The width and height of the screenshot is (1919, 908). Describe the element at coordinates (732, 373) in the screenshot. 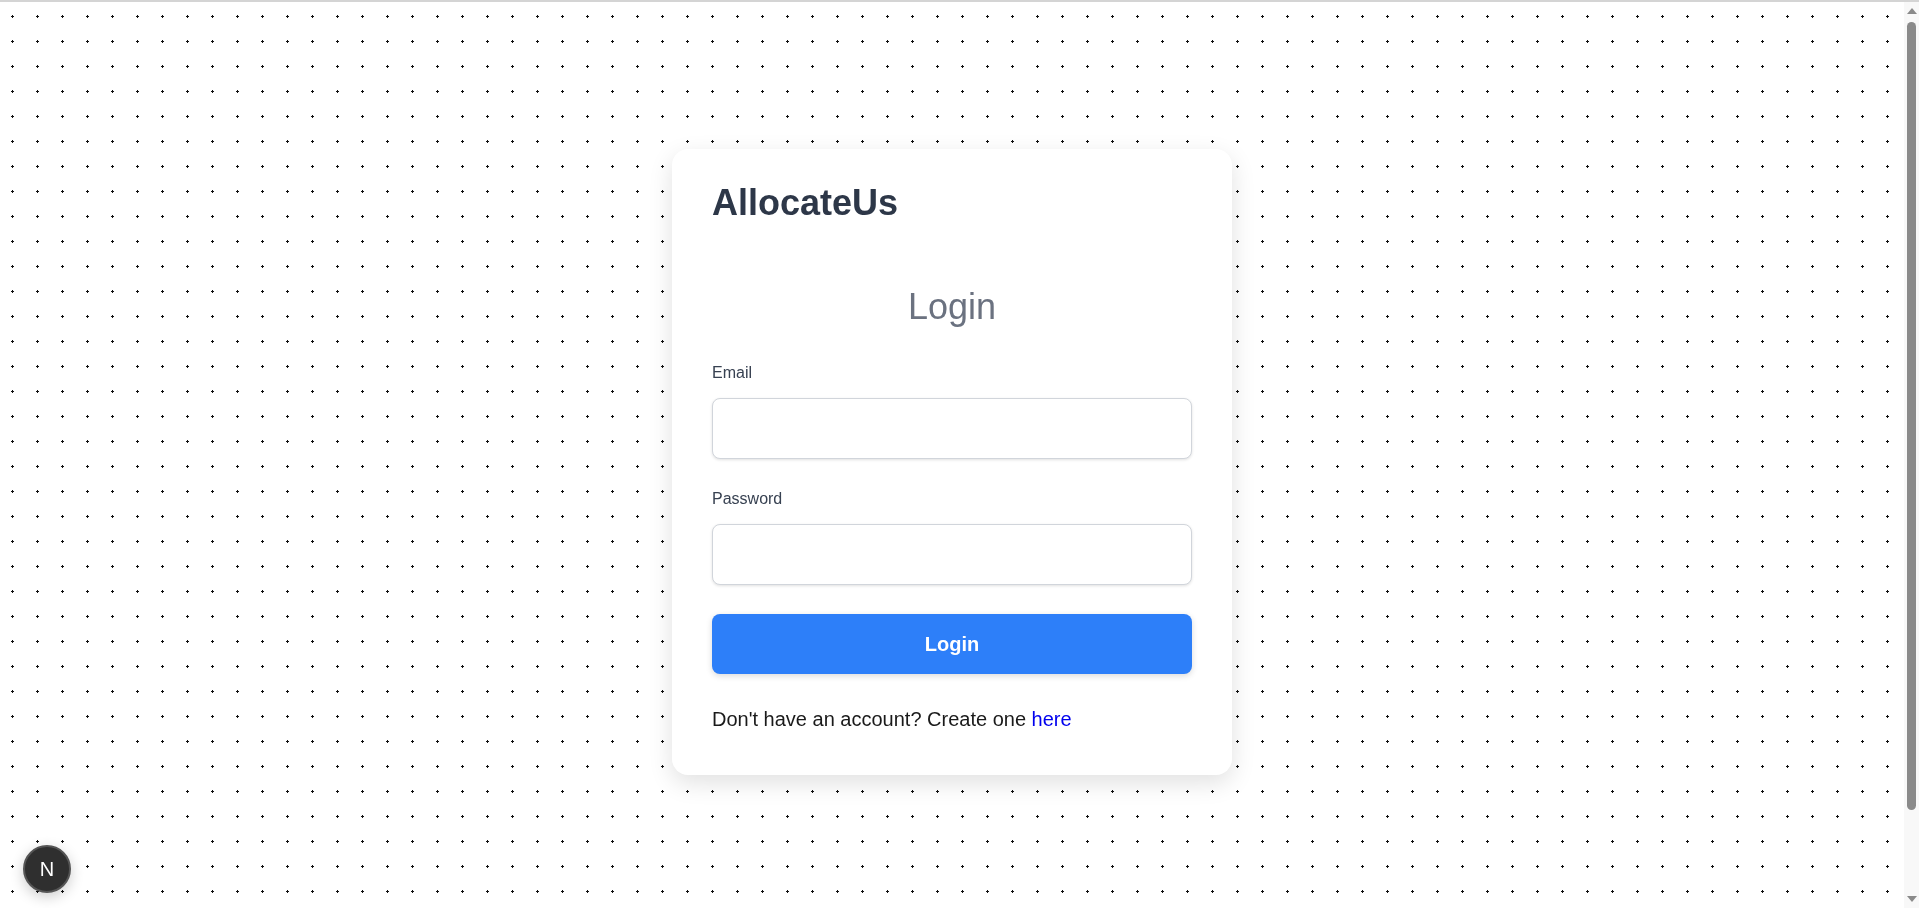

I see `field-label: Email` at that location.